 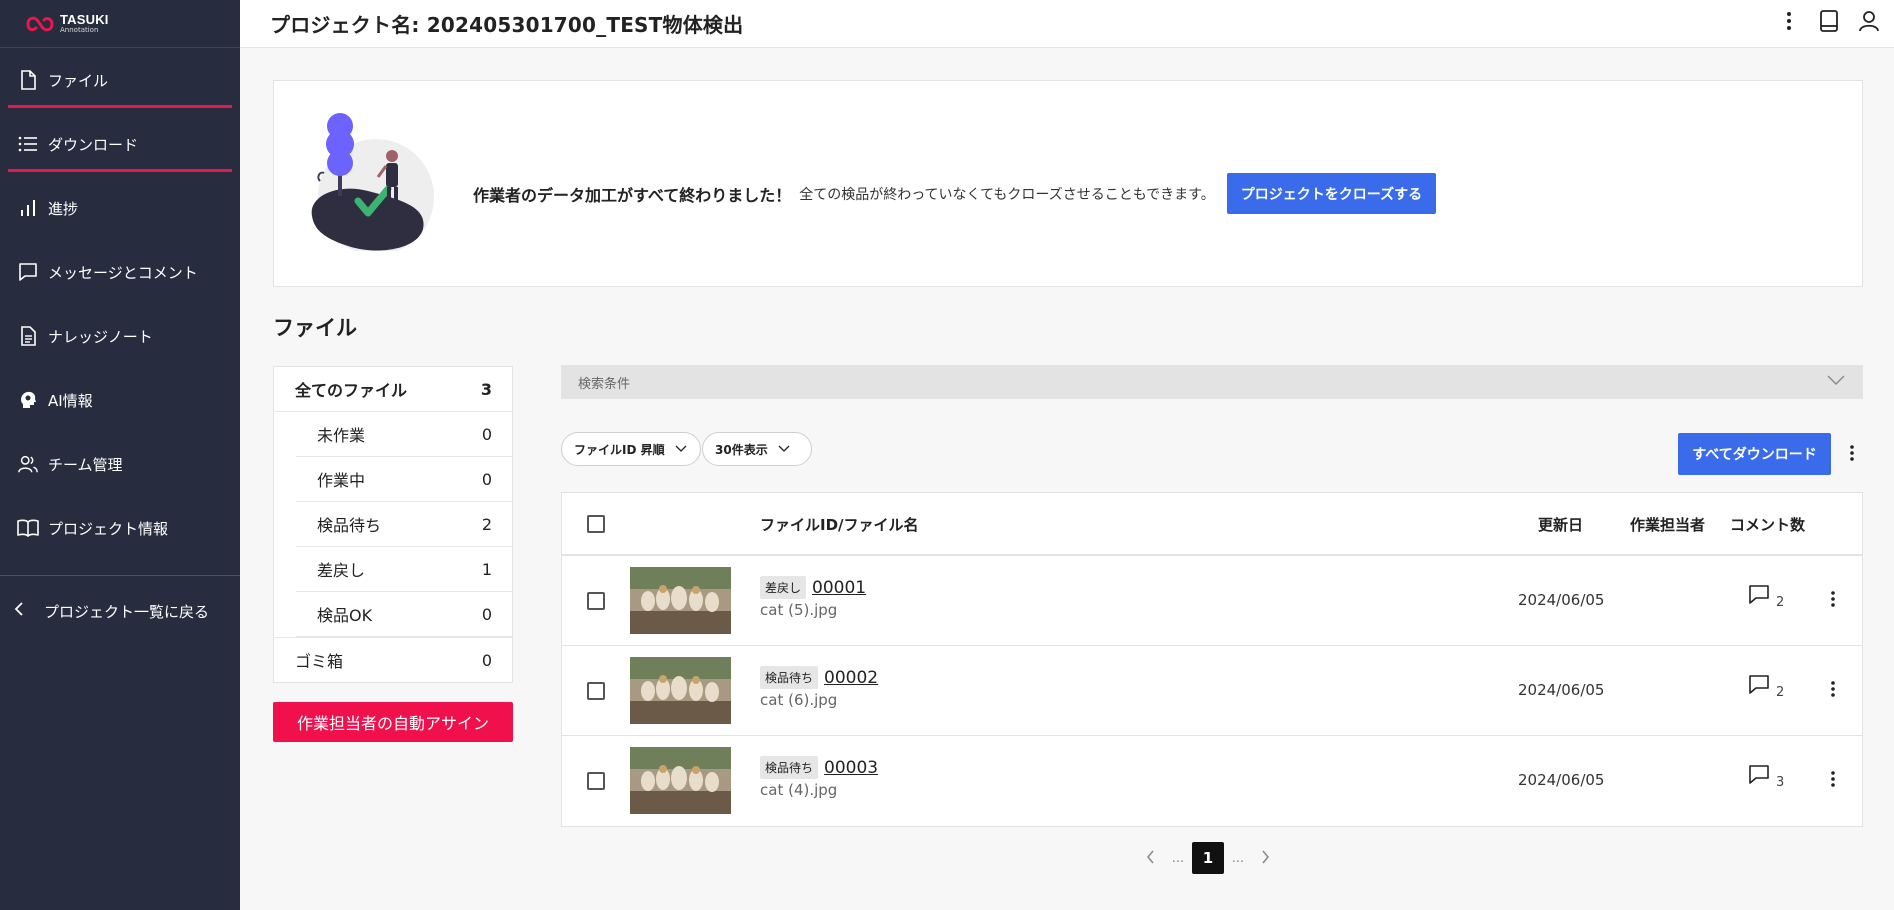 What do you see at coordinates (799, 610) in the screenshot?
I see `file-name: cat (5).jpg` at bounding box center [799, 610].